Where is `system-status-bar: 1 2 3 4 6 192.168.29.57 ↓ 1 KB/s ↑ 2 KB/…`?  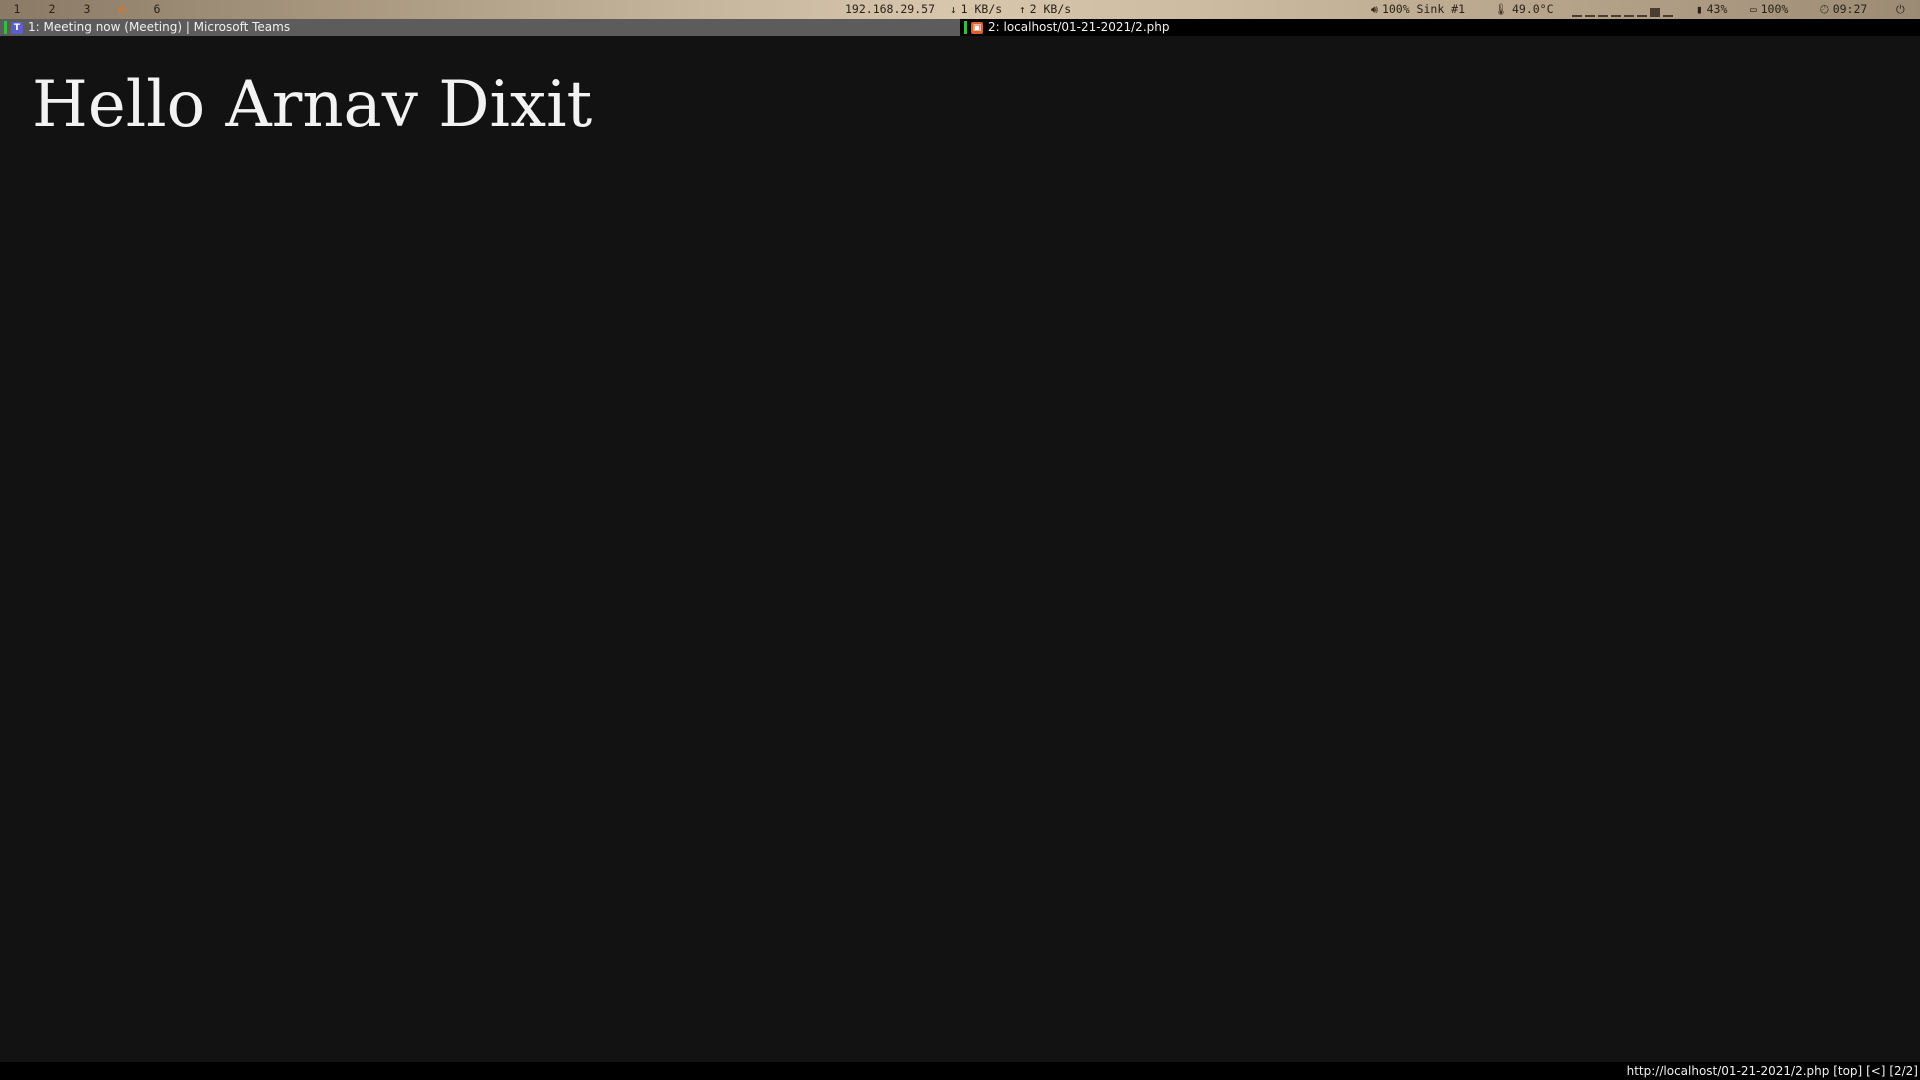
system-status-bar: 1 2 3 4 6 192.168.29.57 ↓ 1 KB/s ↑ 2 KB/… is located at coordinates (960, 9).